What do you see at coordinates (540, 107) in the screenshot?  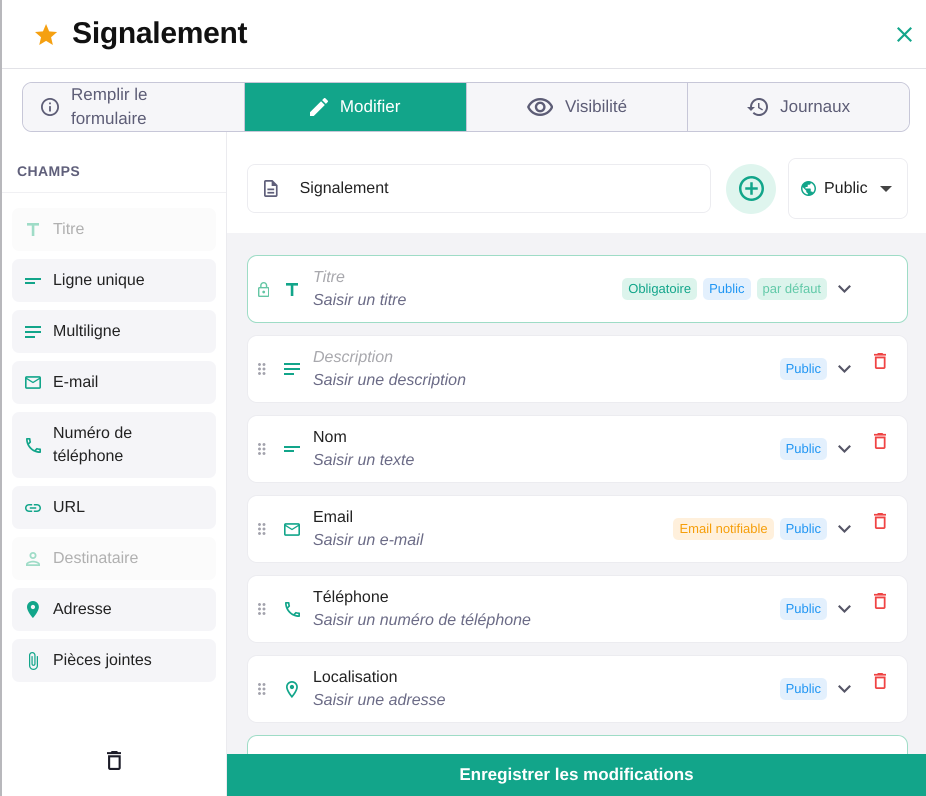 I see `eye-icon` at bounding box center [540, 107].